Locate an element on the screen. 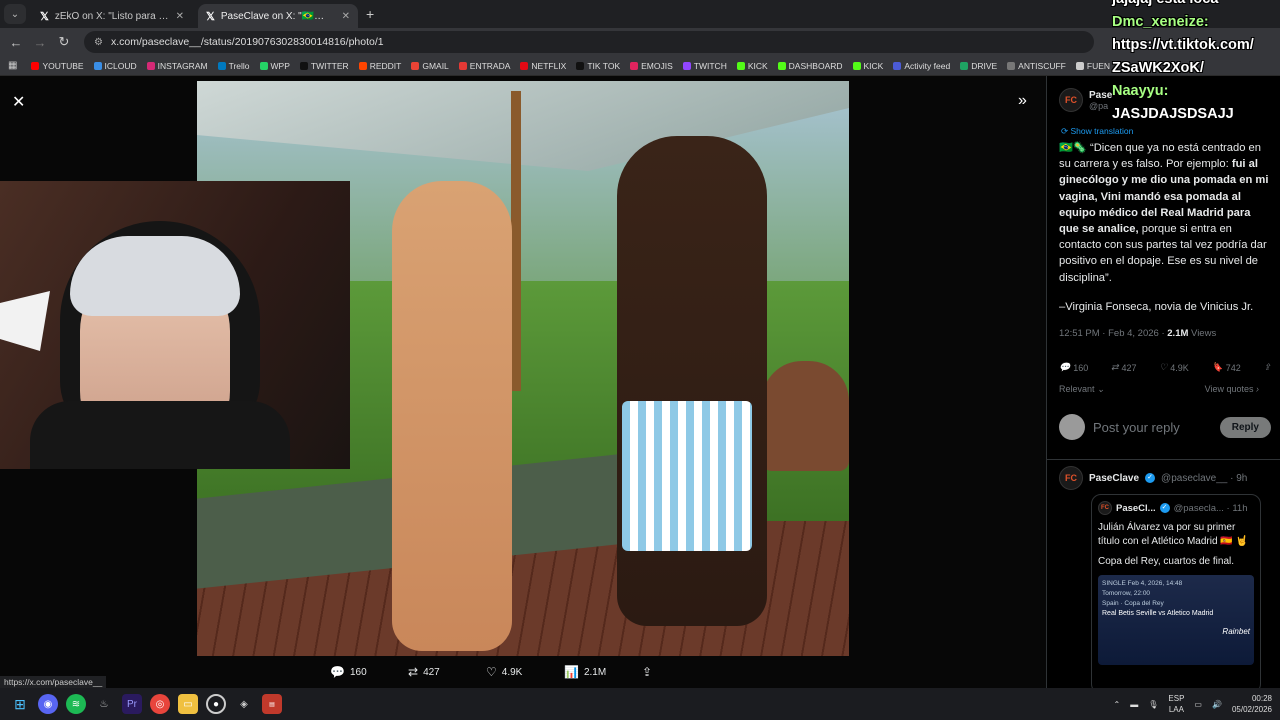  status-bar-url: https://x.com/paseclave__ is located at coordinates (53, 682).